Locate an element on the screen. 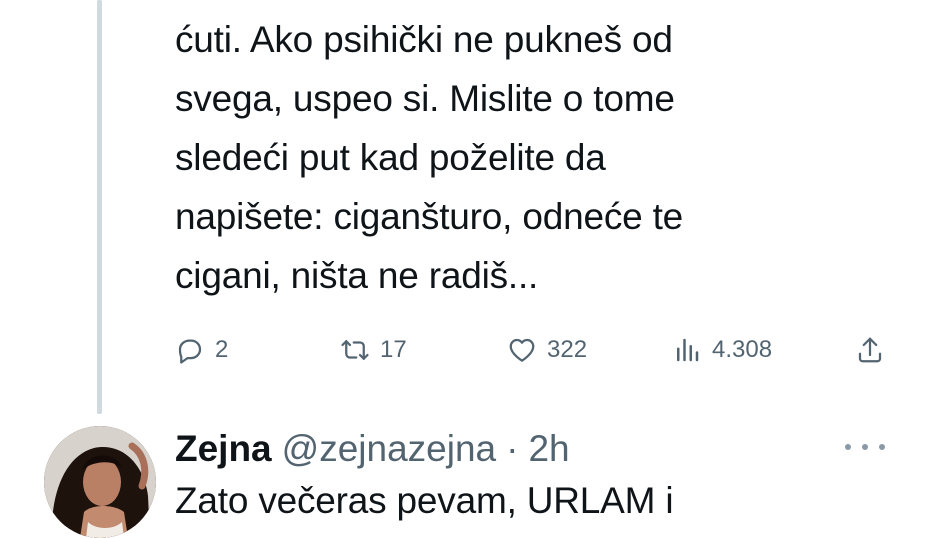 Image resolution: width=930 pixels, height=538 pixels. retweet-button: 17 is located at coordinates (373, 350).